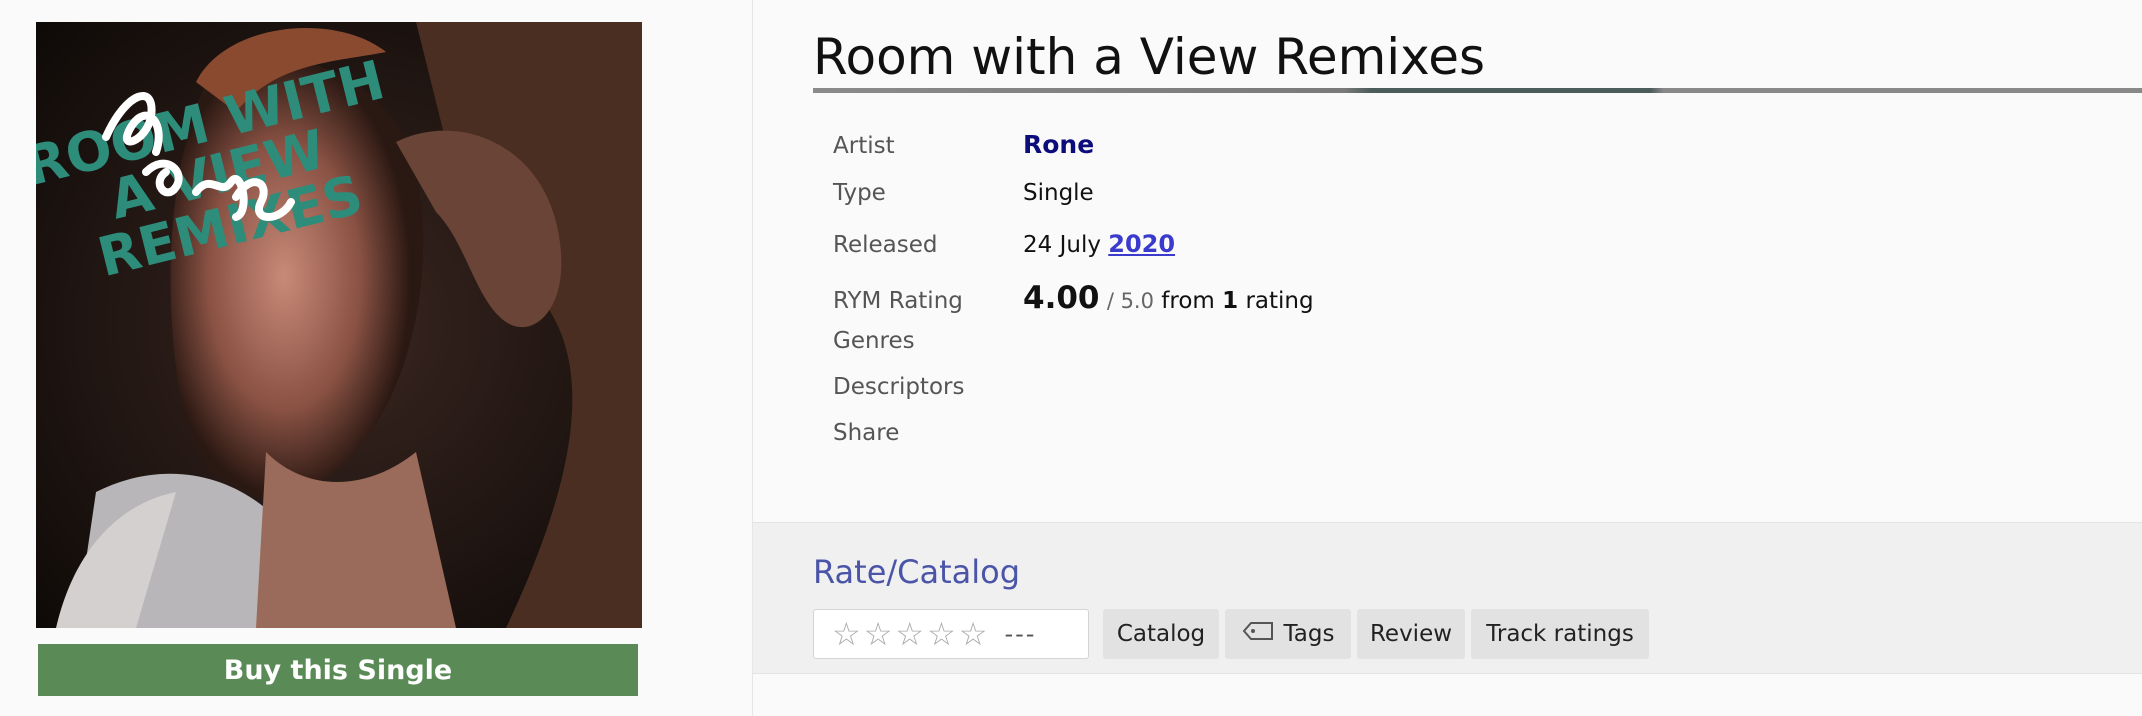 Image resolution: width=2142 pixels, height=716 pixels. What do you see at coordinates (1161, 634) in the screenshot?
I see `catalog-button: Catalog` at bounding box center [1161, 634].